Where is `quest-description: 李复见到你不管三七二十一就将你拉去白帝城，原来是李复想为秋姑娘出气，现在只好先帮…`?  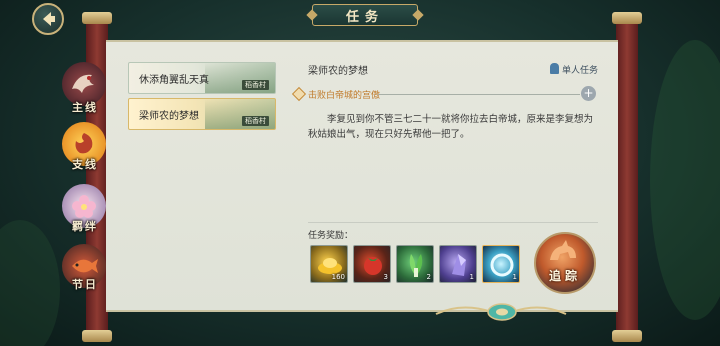
quest-description: 李复见到你不管三七二十一就将你拉去白帝城，原来是李复想为秋姑娘出气，现在只好先帮… is located at coordinates (451, 127).